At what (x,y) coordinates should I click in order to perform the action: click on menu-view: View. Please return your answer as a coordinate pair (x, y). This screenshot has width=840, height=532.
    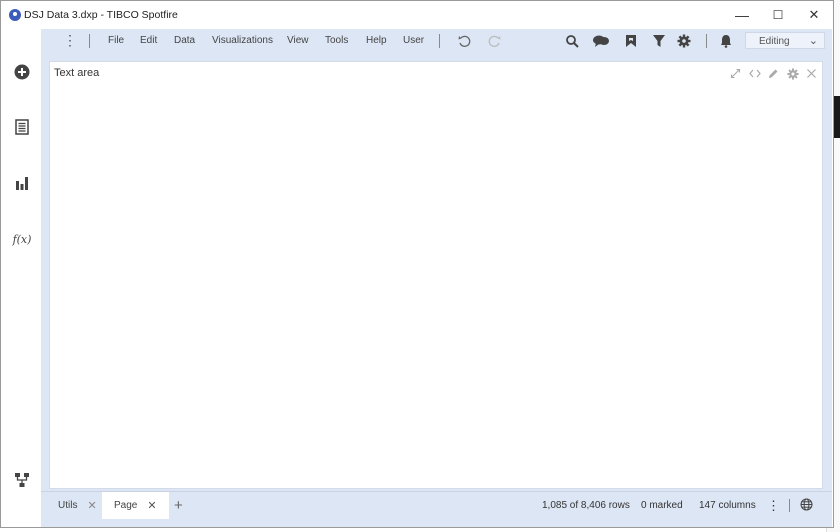
    Looking at the image, I should click on (298, 40).